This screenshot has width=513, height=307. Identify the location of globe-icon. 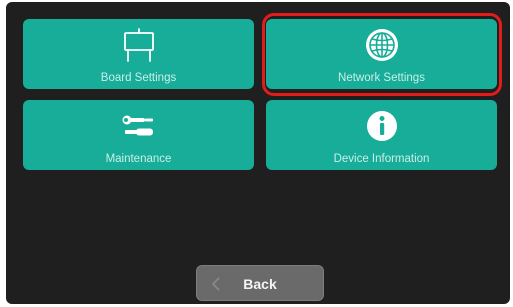
(381, 45).